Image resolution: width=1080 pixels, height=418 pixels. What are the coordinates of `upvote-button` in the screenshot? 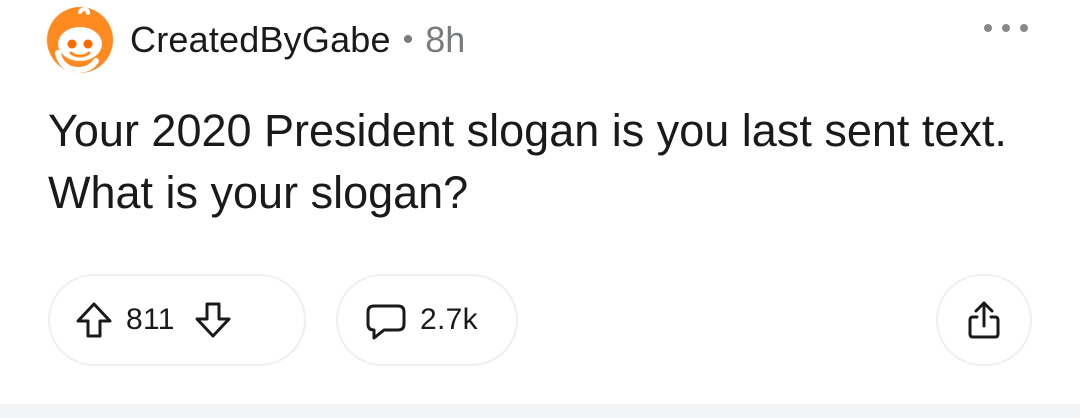 It's located at (94, 320).